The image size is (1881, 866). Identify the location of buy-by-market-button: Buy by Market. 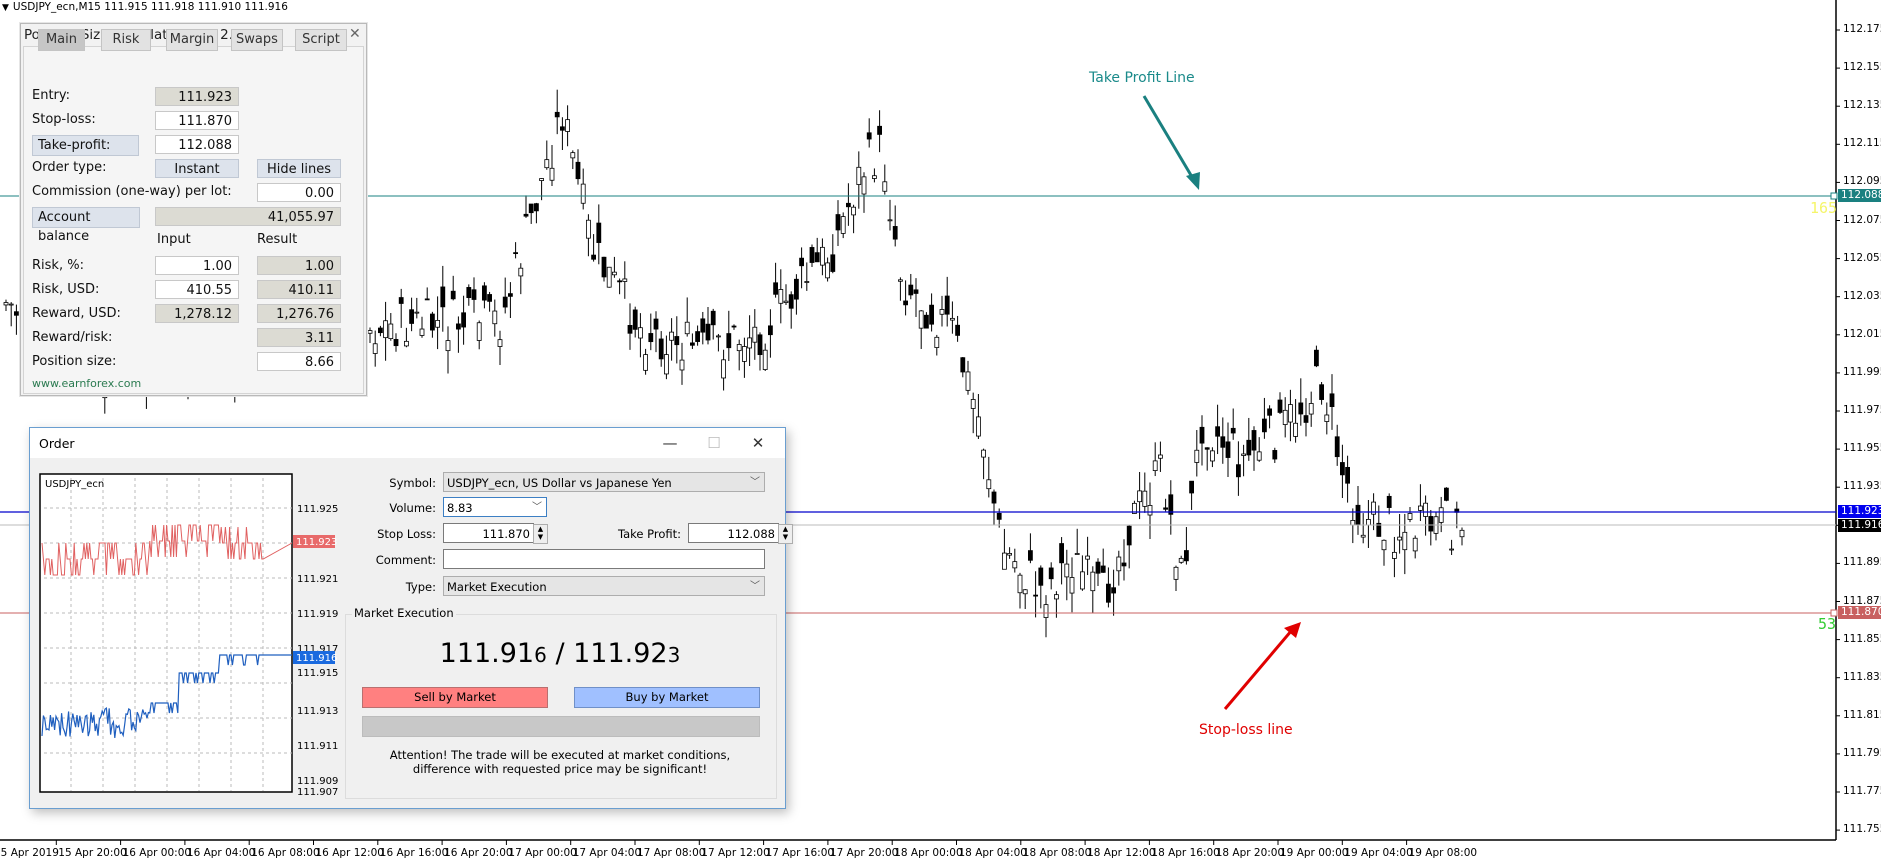
(667, 697).